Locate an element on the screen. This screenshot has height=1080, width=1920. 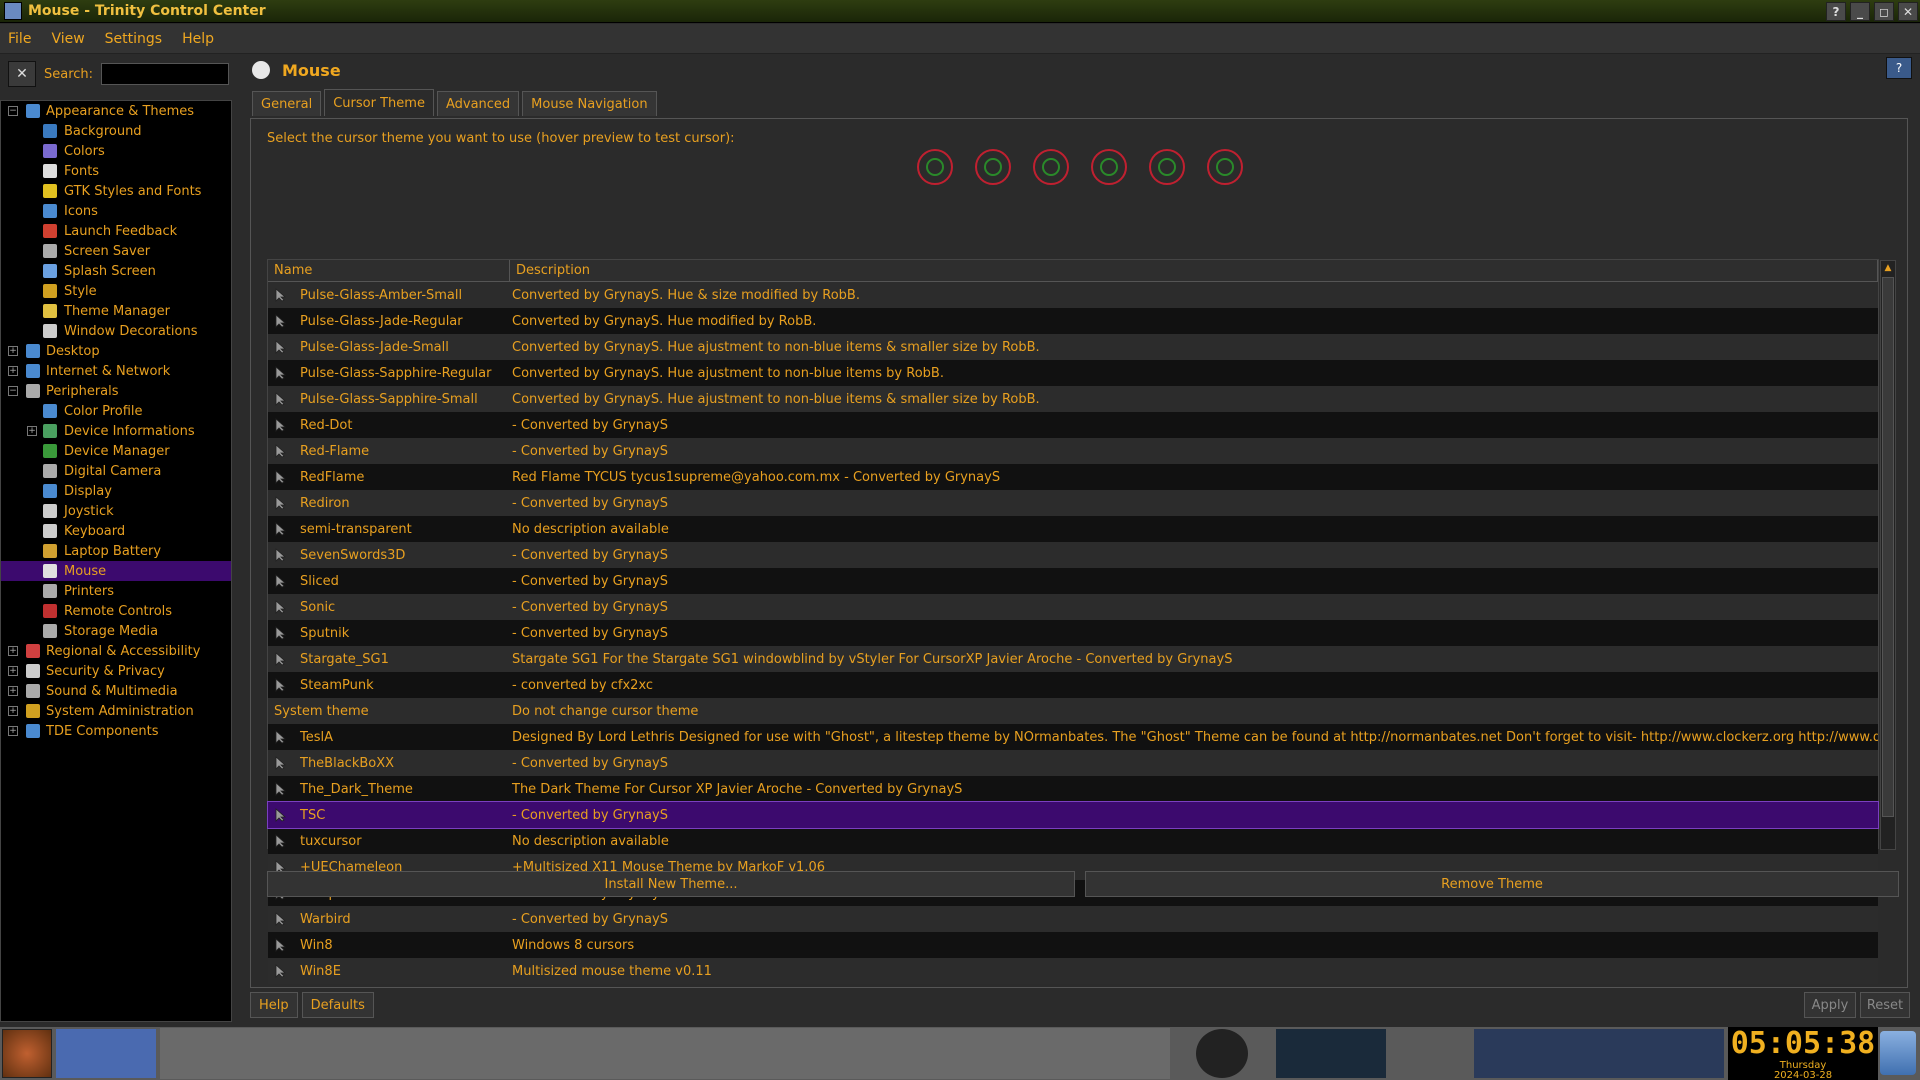
theme-row: TheBlackBoXX - Converted by GrynayS is located at coordinates (1073, 763).